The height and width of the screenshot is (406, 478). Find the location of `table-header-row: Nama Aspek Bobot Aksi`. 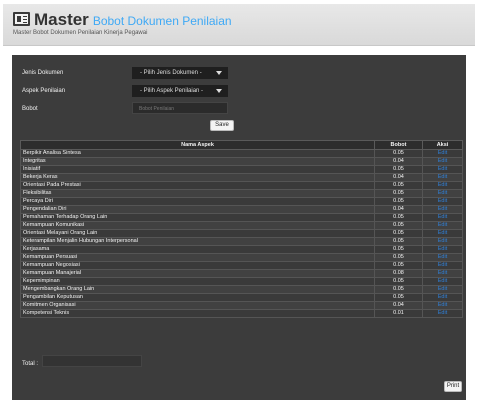

table-header-row: Nama Aspek Bobot Aksi is located at coordinates (241, 145).